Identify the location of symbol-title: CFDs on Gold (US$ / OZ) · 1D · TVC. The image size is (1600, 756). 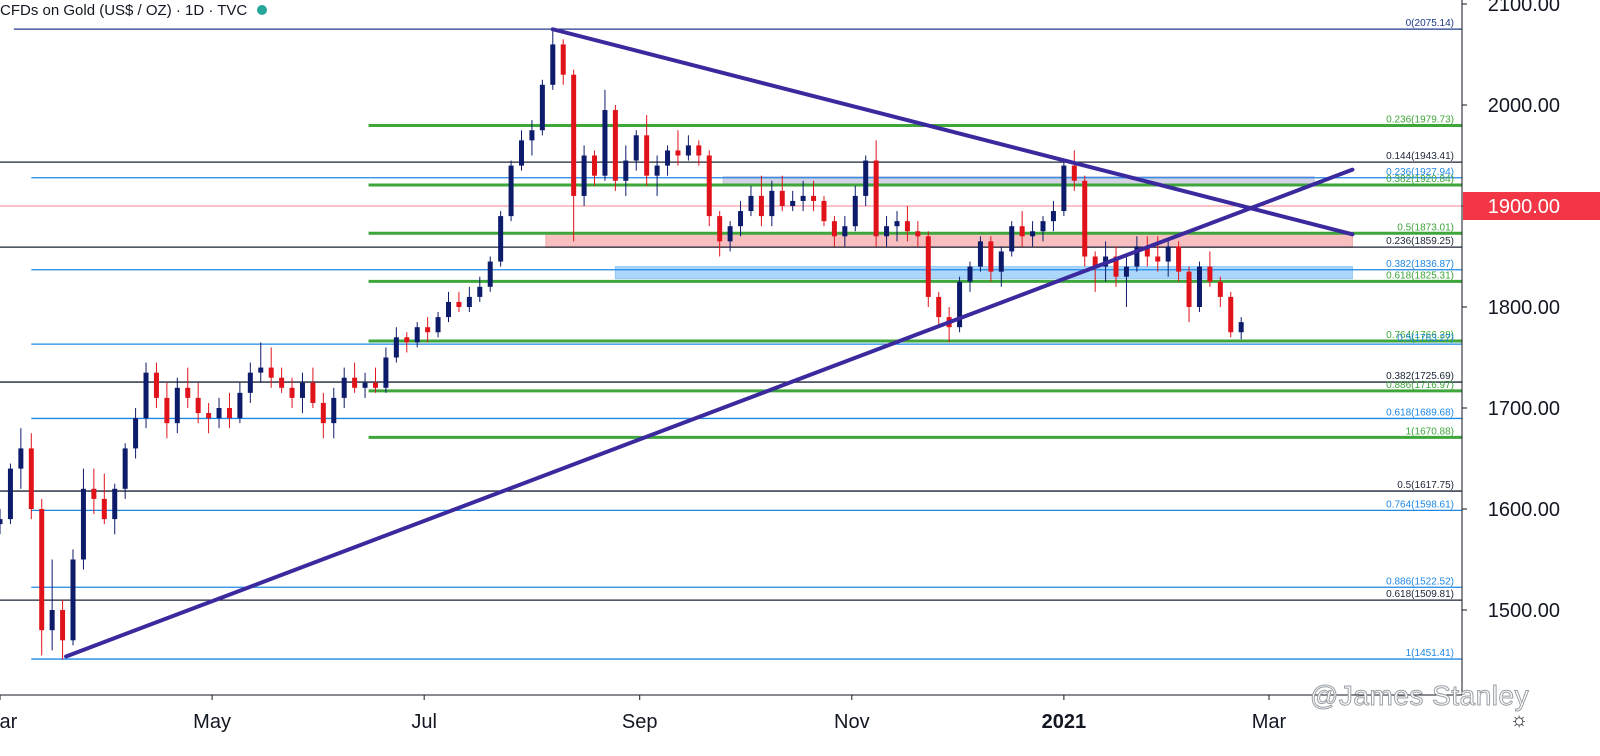
(123, 10).